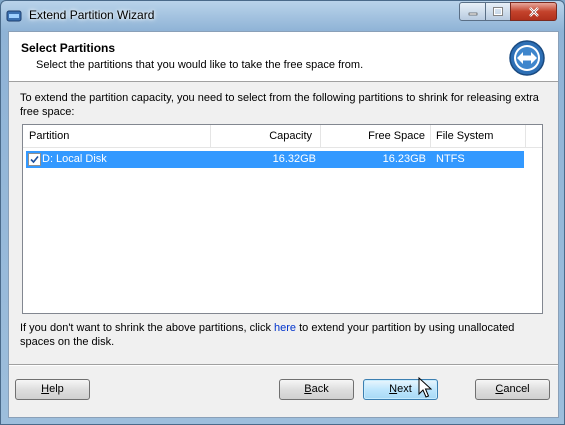  What do you see at coordinates (376, 136) in the screenshot?
I see `column-header-free-space: Free Space` at bounding box center [376, 136].